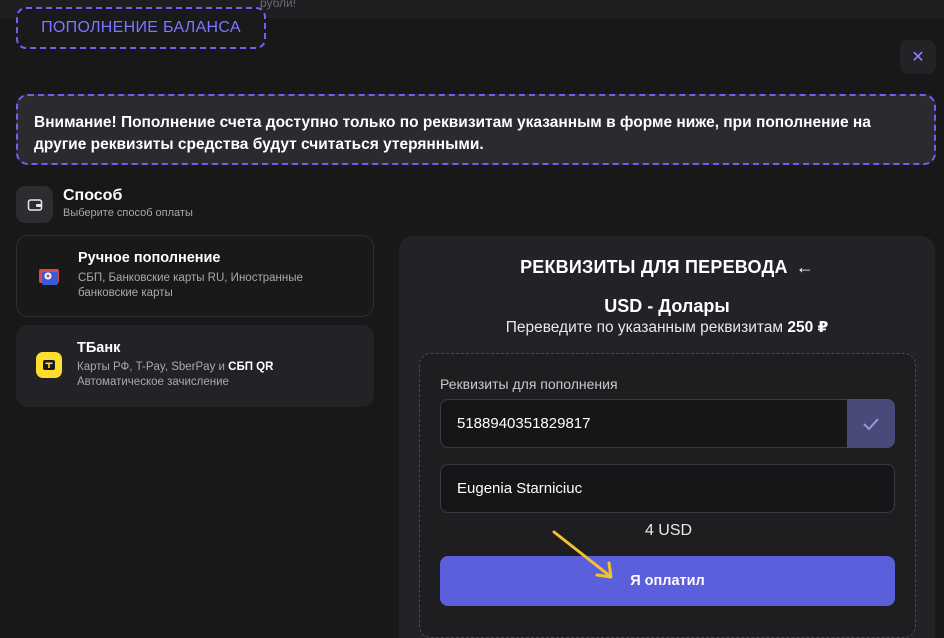 This screenshot has width=944, height=638. I want to click on panel-heading: РЕКВИЗИТЫ ДЛЯ ПЕРЕВОДА ←, so click(667, 267).